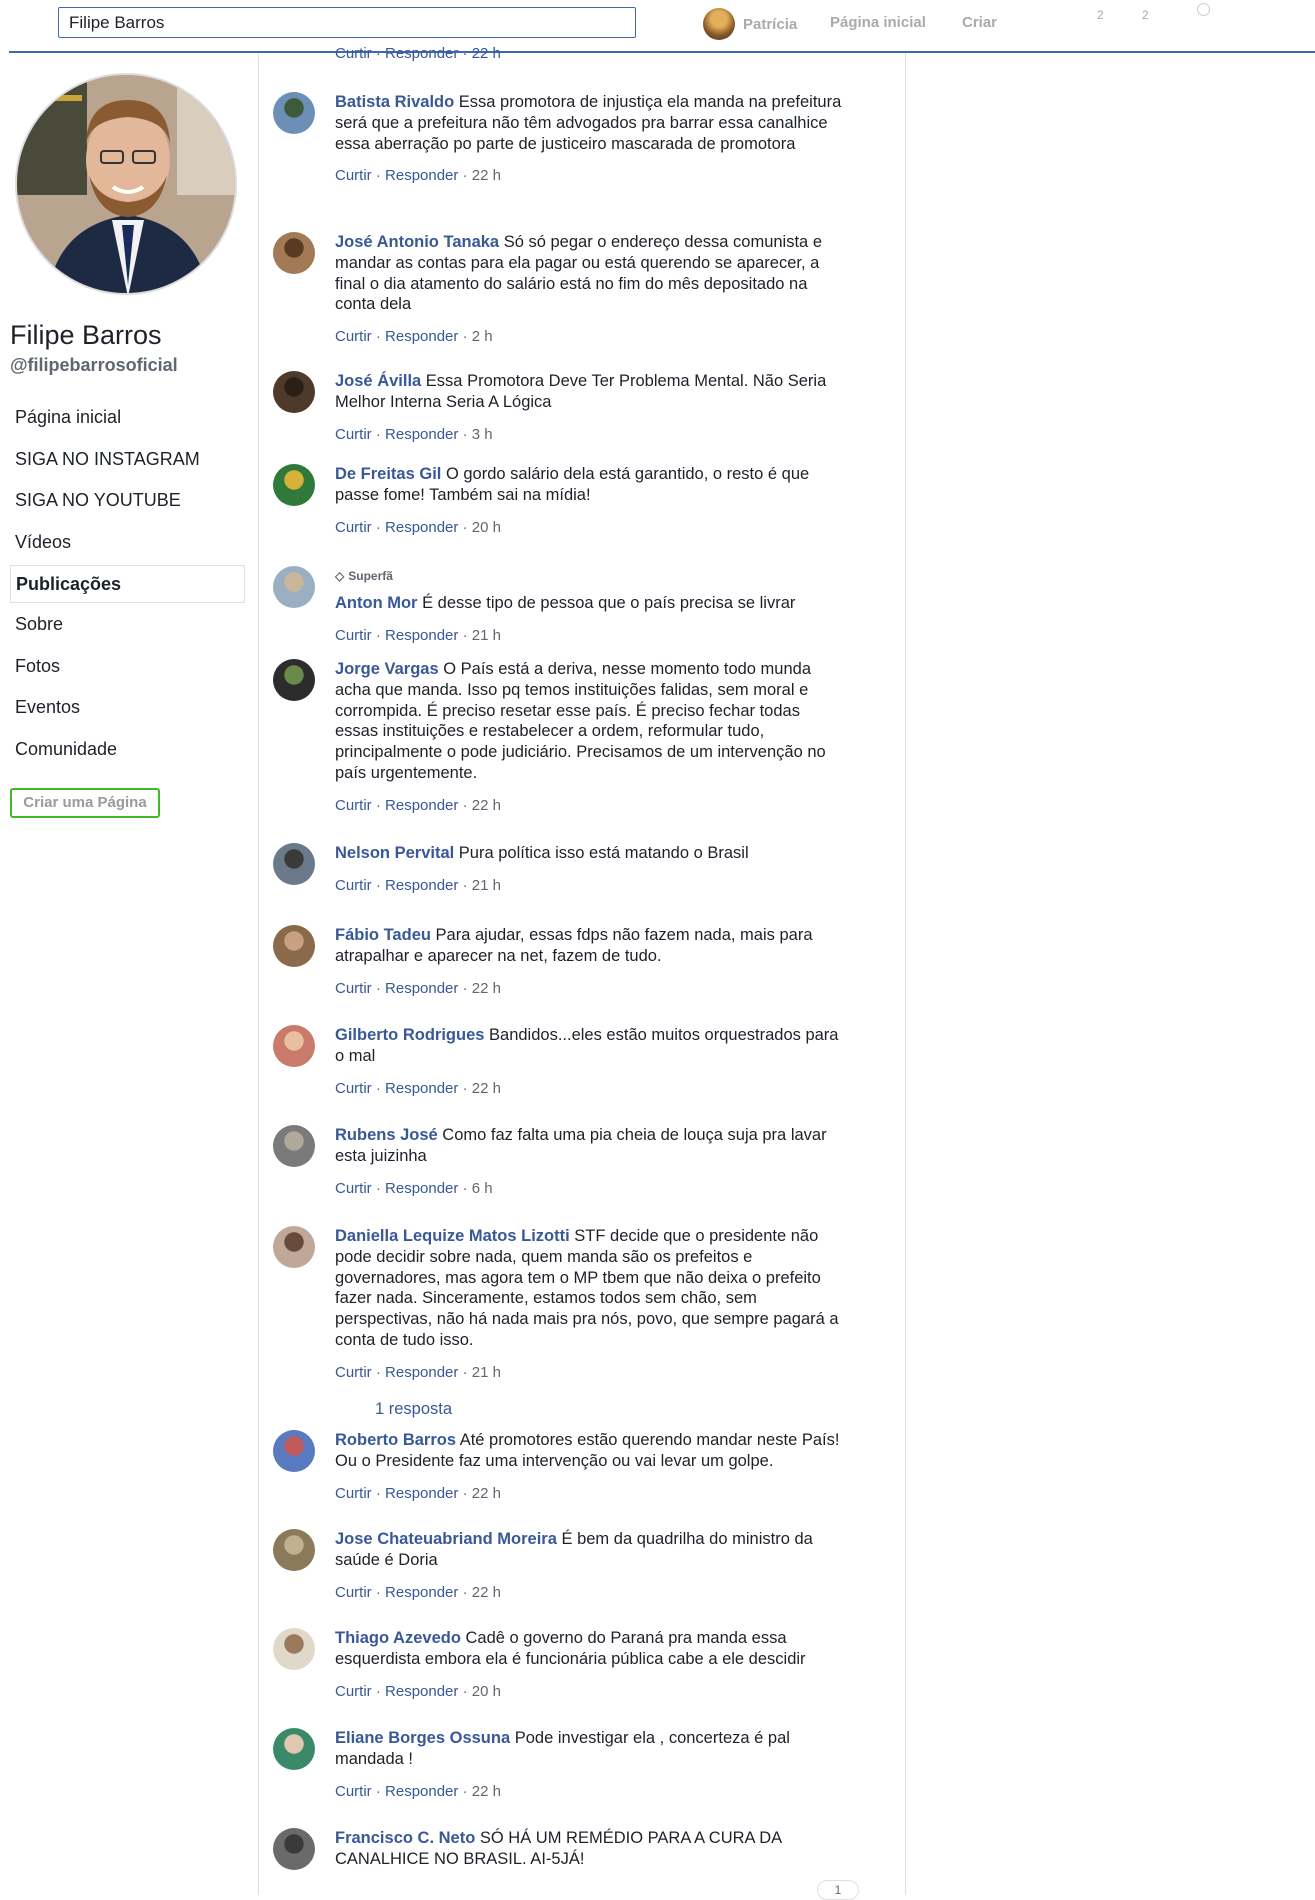 The width and height of the screenshot is (1315, 1900). Describe the element at coordinates (394, 102) in the screenshot. I see `comment-author-link: Batista Rivaldo` at that location.